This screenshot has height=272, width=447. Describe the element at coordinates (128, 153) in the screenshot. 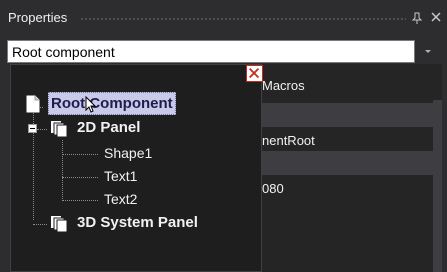

I see `tree-item-shape1: Shape1` at that location.